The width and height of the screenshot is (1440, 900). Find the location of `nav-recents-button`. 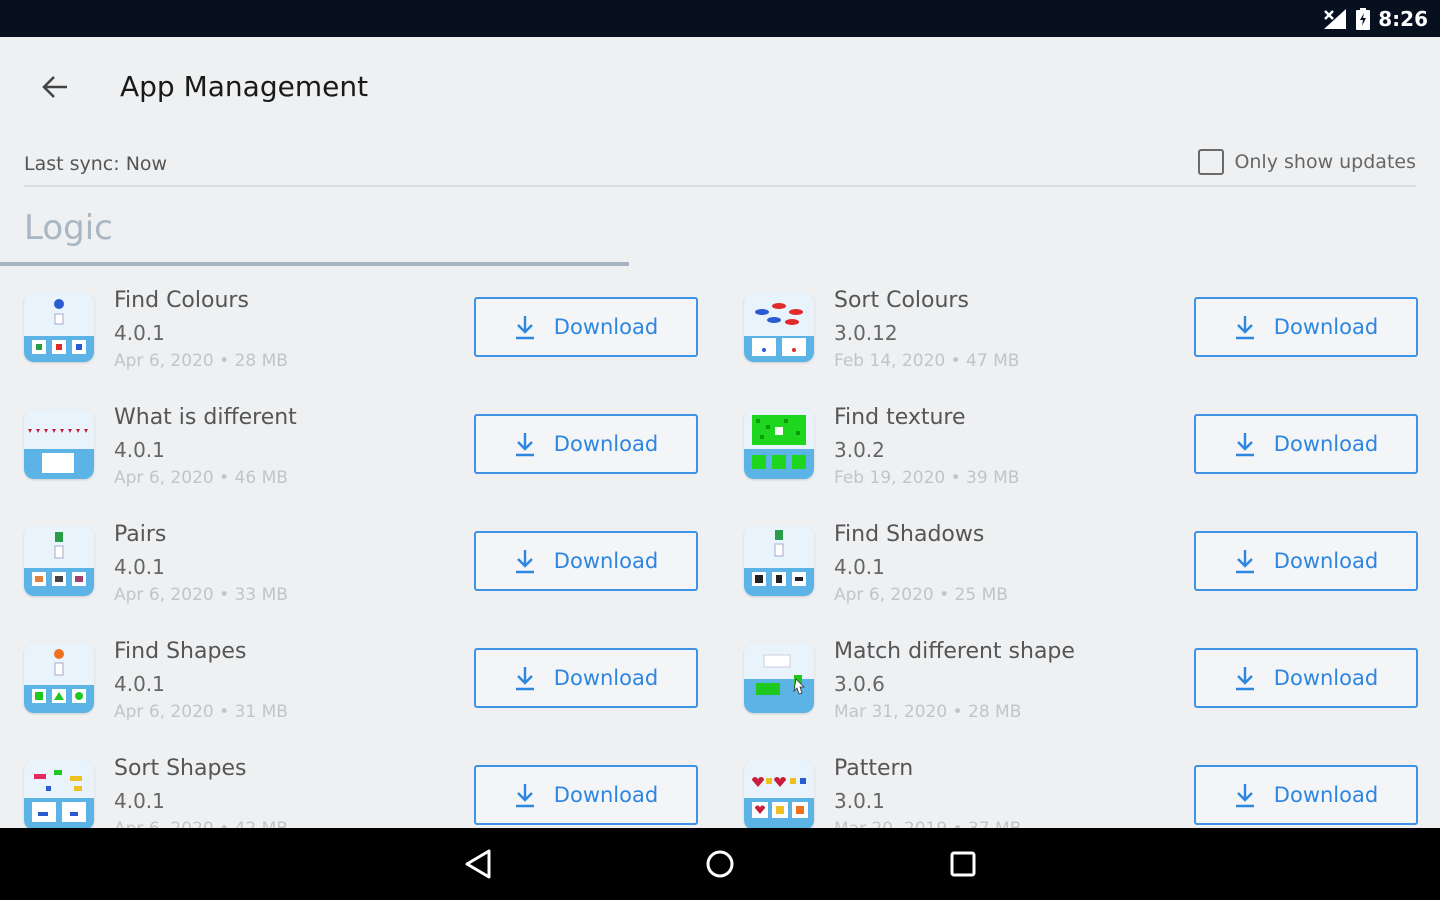

nav-recents-button is located at coordinates (963, 864).